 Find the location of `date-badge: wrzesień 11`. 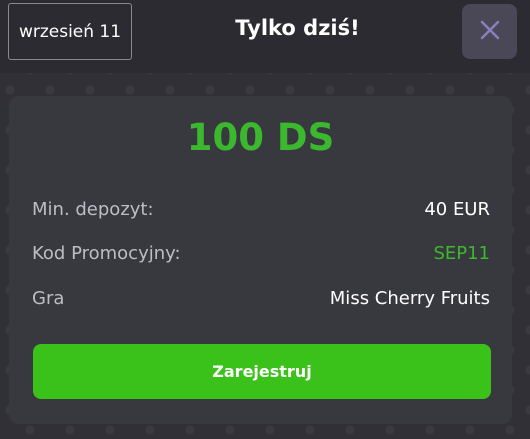

date-badge: wrzesień 11 is located at coordinates (70, 31).